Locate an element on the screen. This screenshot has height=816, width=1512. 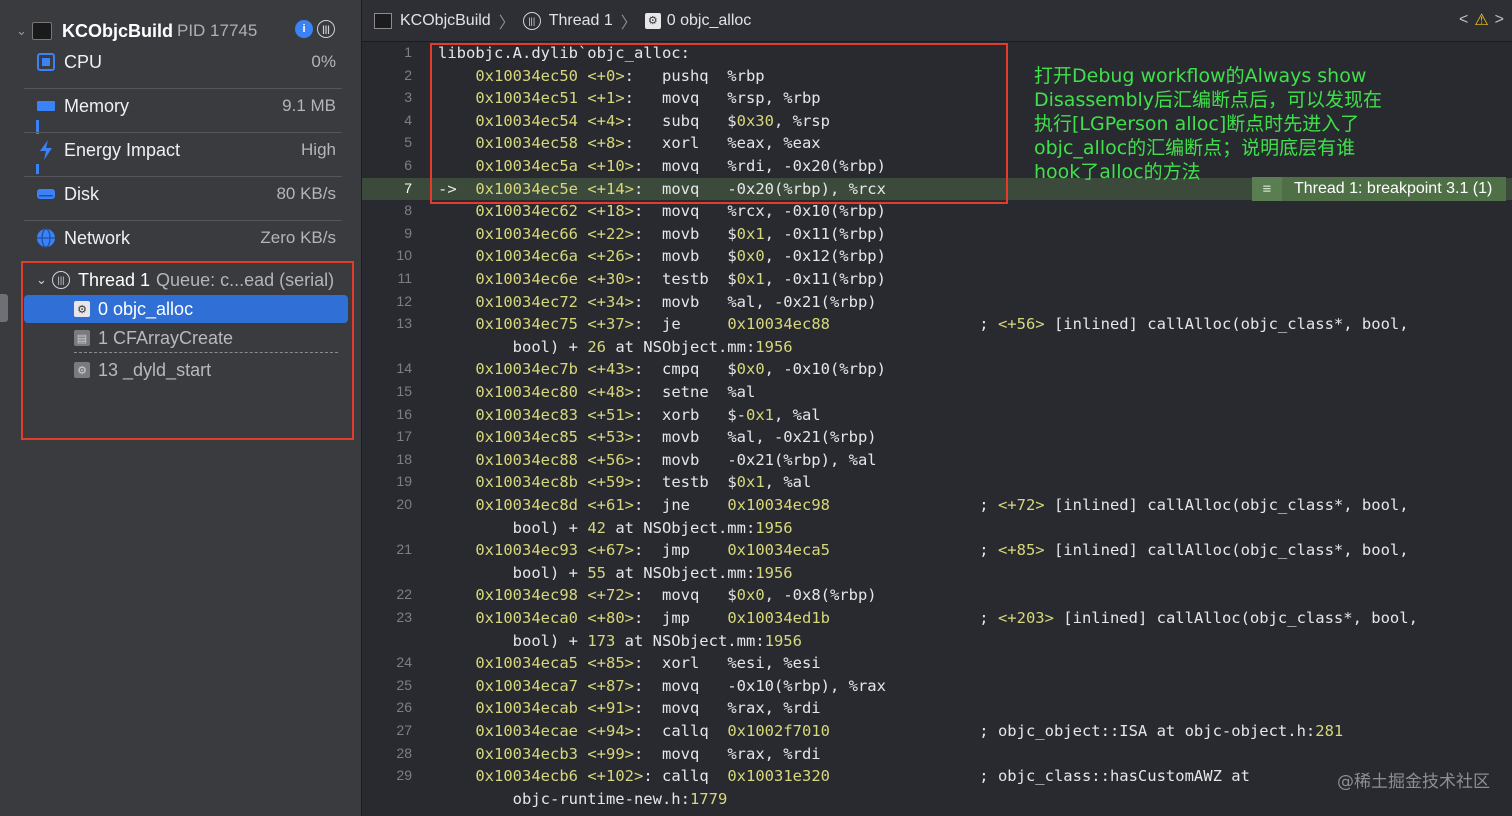
line-number: 1 is located at coordinates (387, 52).